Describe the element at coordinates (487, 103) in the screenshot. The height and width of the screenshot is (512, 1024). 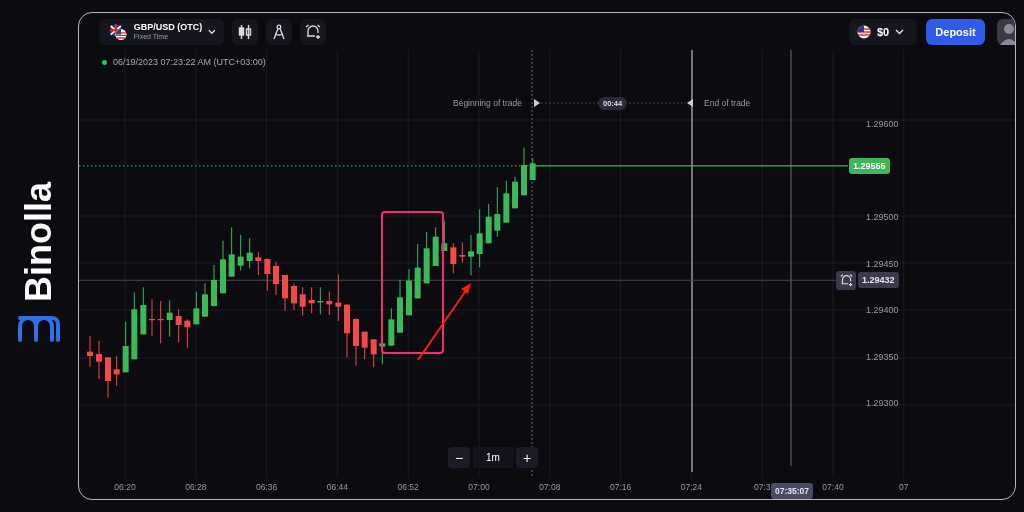
I see `trade-start-label: Beginning of trade` at that location.